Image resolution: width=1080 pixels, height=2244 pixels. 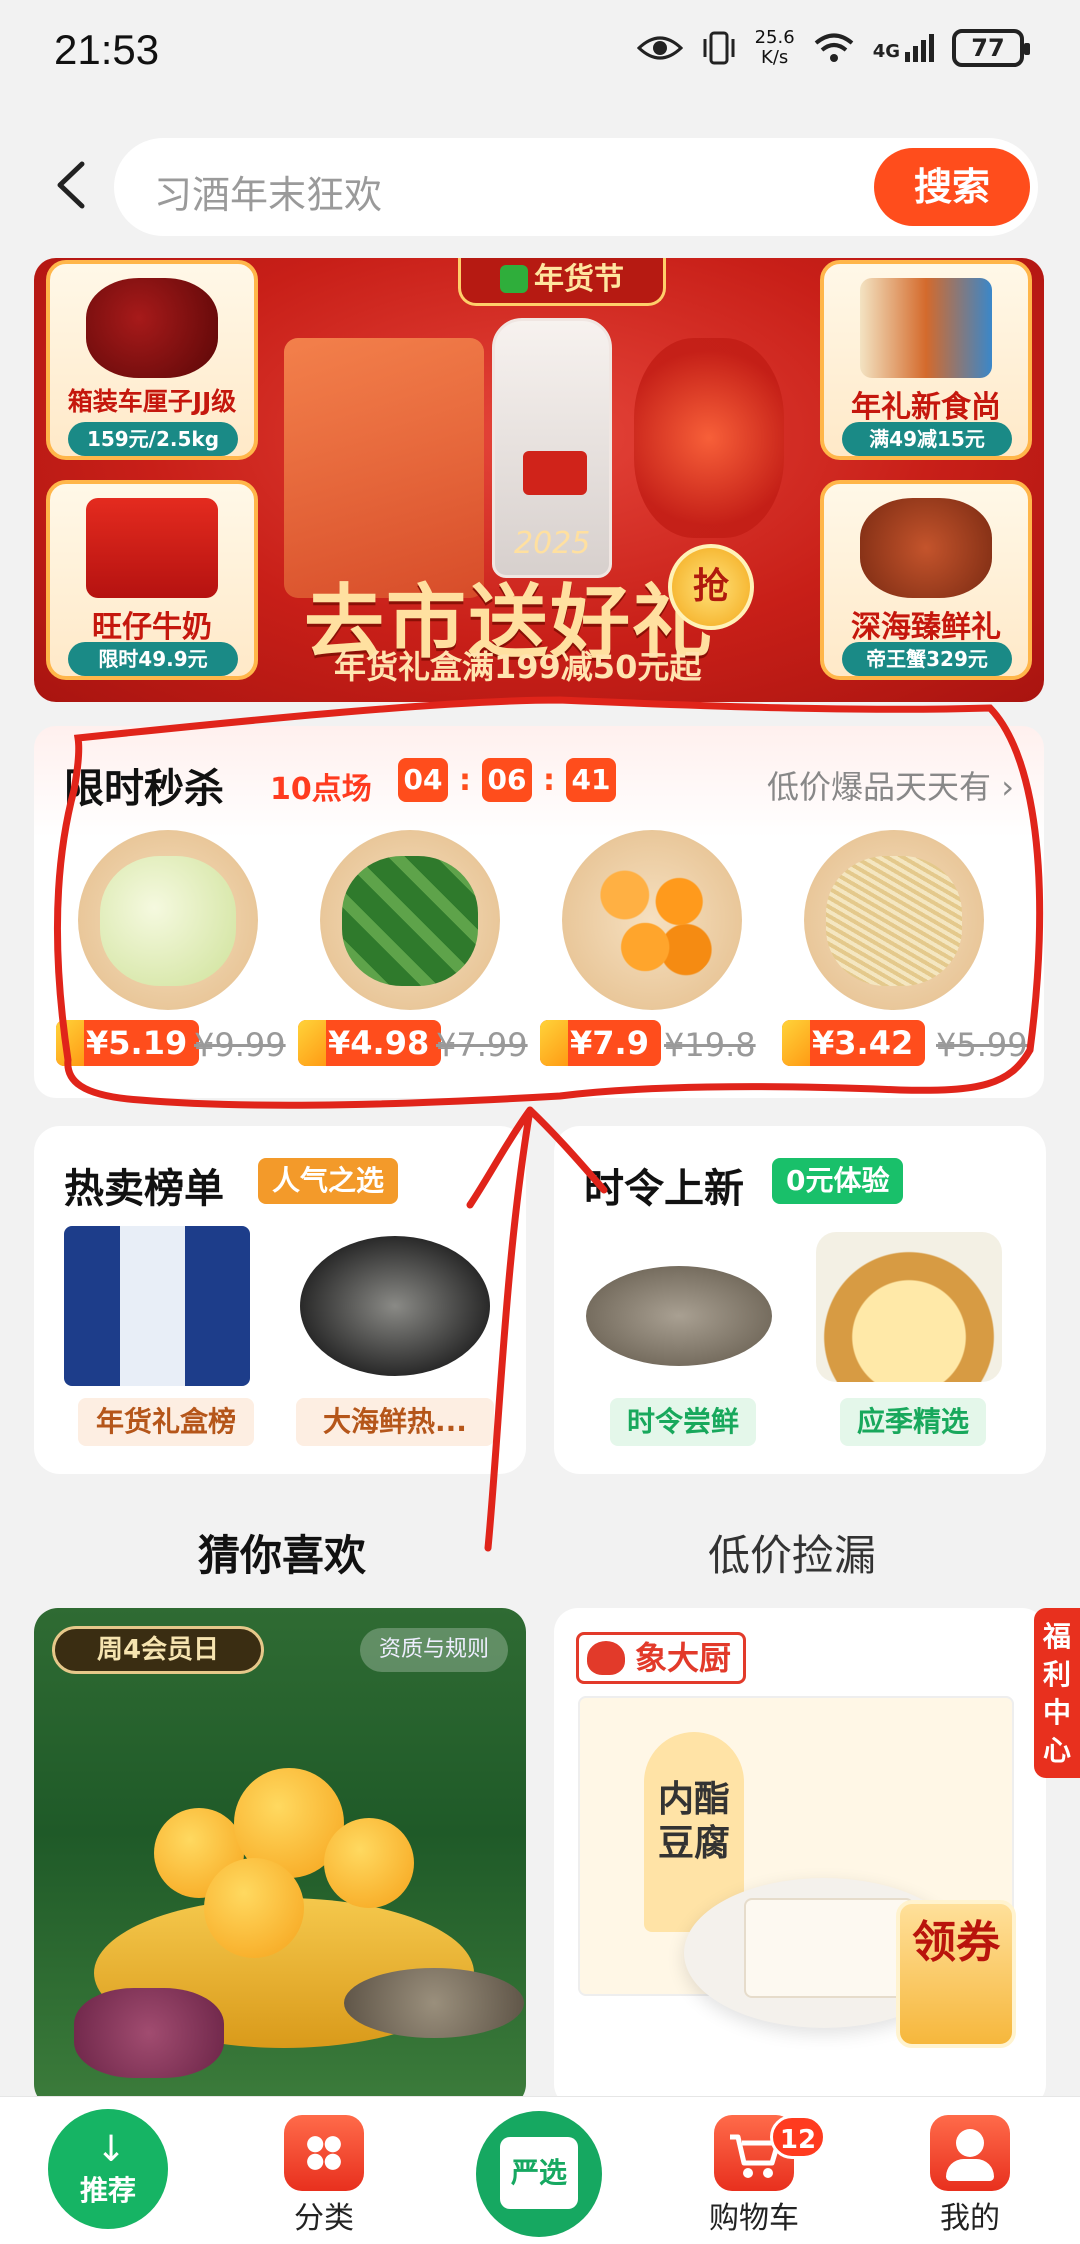 I want to click on tile-price: 限时49.9元, so click(x=153, y=659).